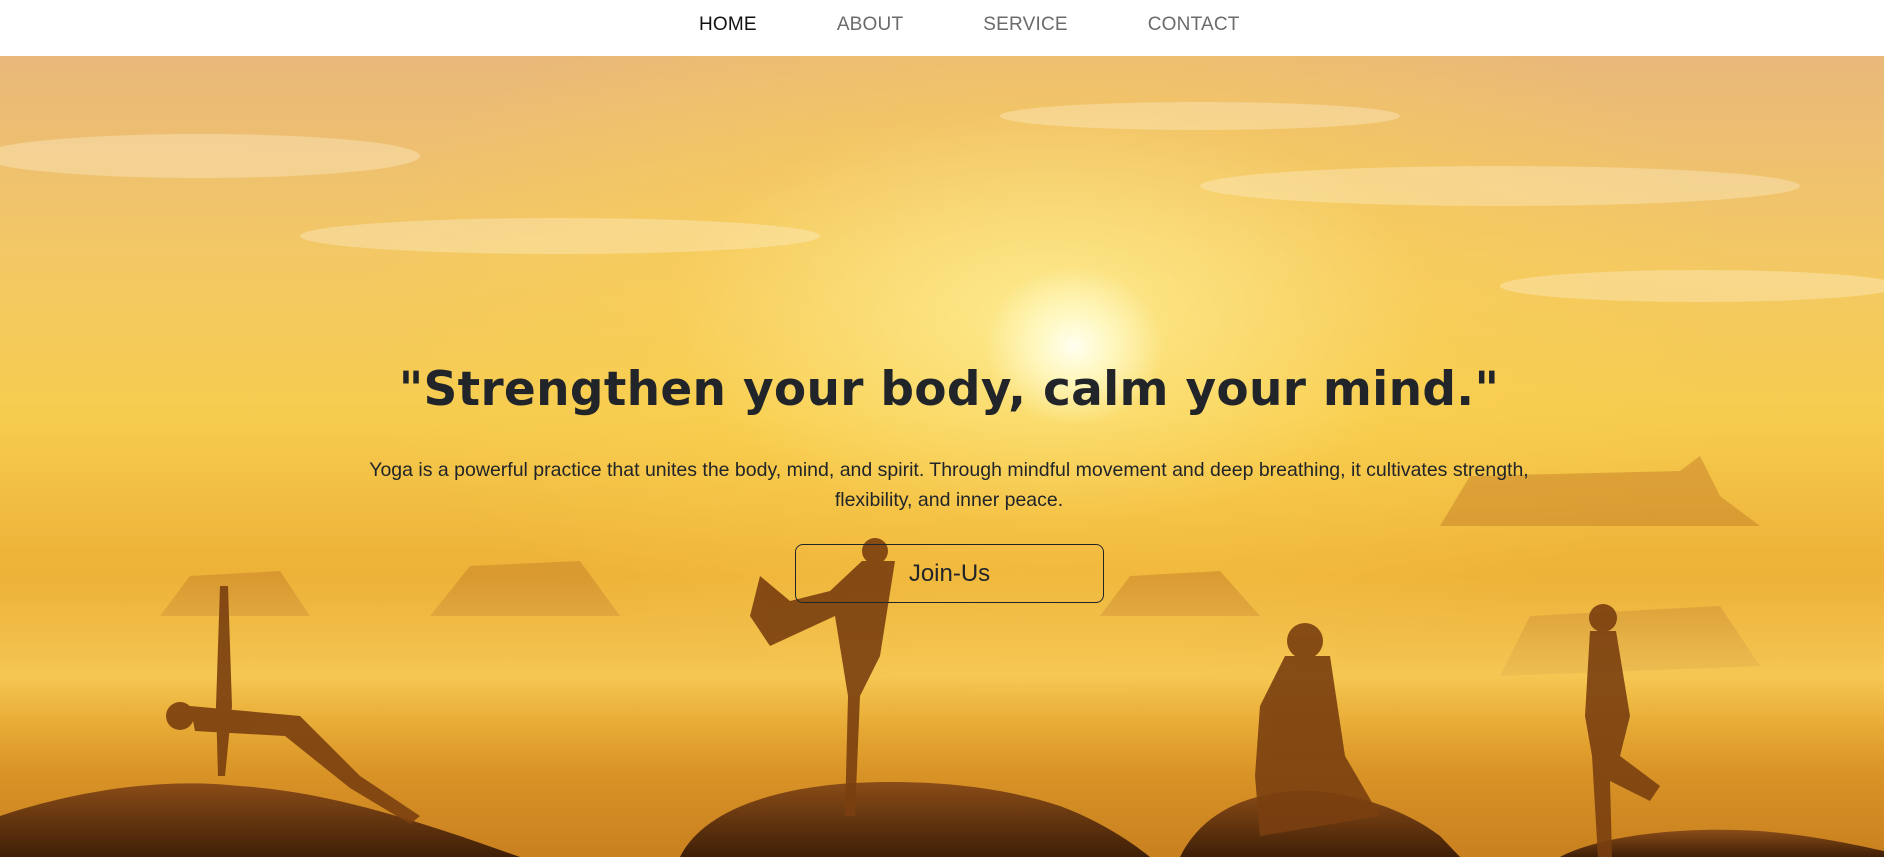 The image size is (1884, 857). Describe the element at coordinates (1025, 25) in the screenshot. I see `nav-item-service: SERVICE` at that location.